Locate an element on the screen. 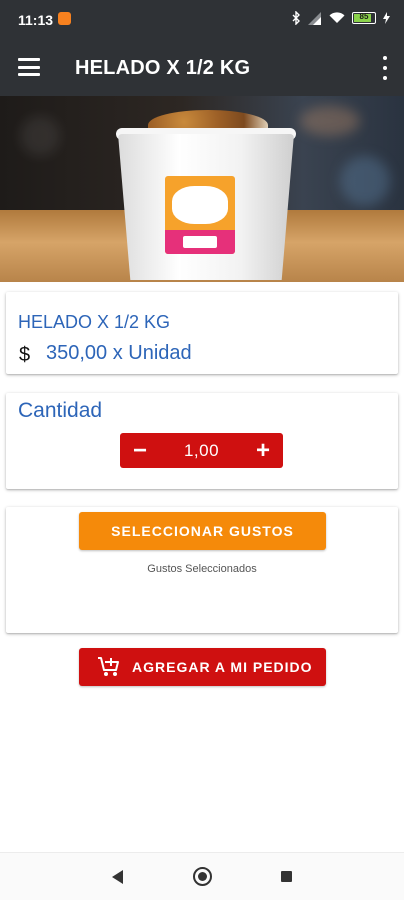 The height and width of the screenshot is (900, 404). notification-icon is located at coordinates (64, 18).